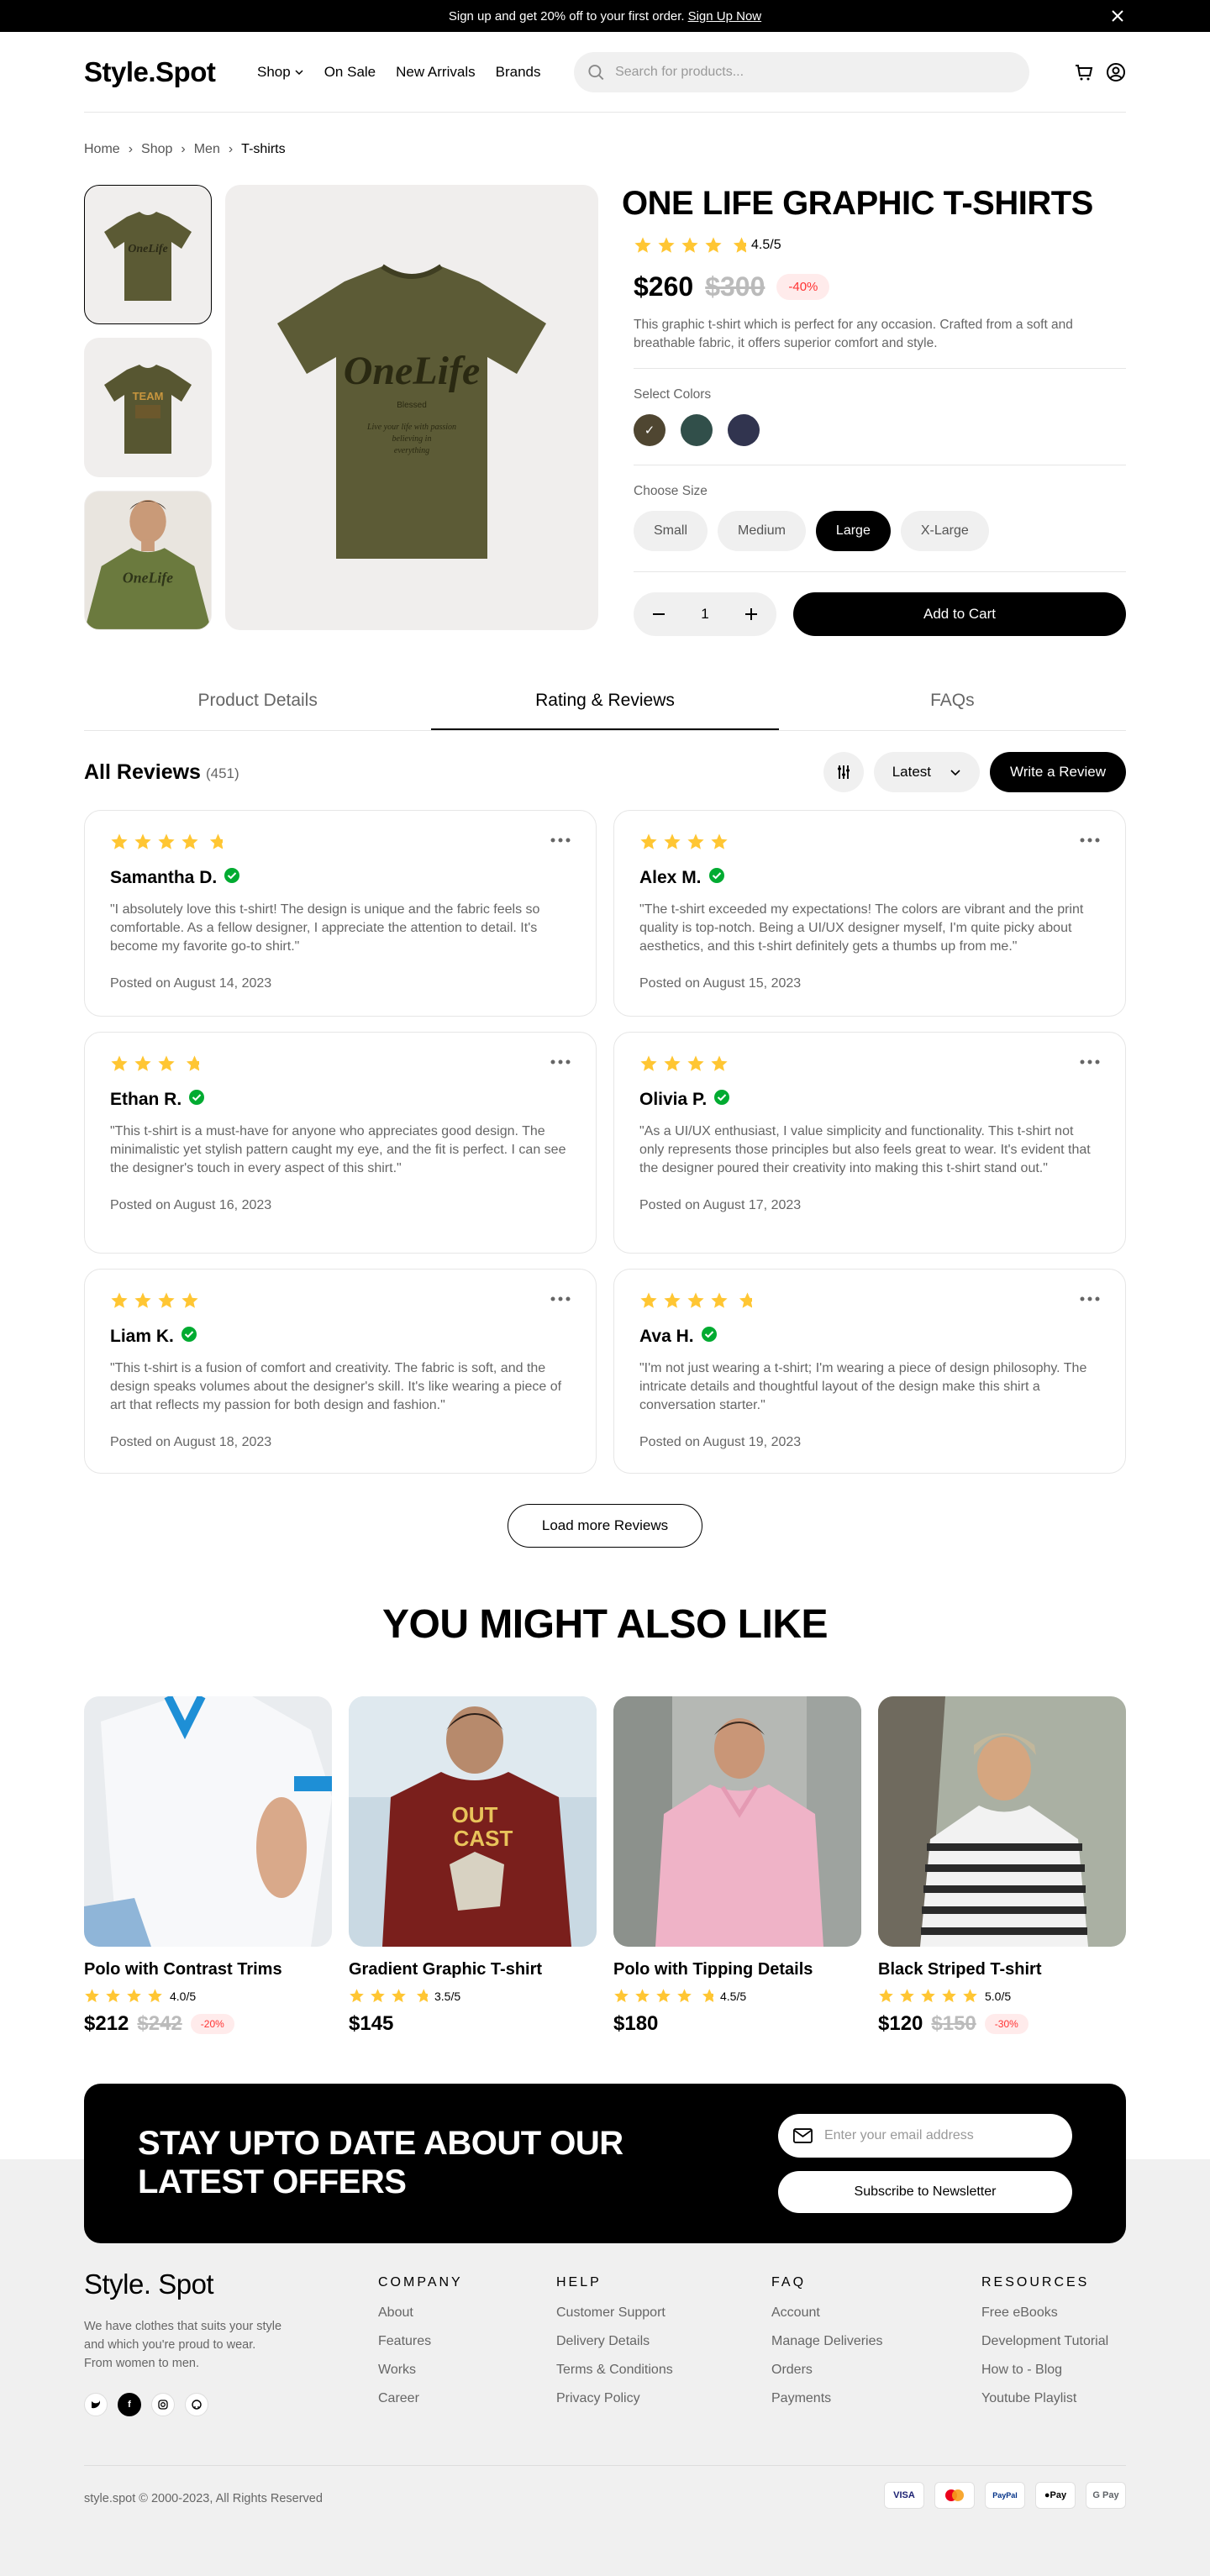  I want to click on price-row: $260 $300 -40%, so click(880, 286).